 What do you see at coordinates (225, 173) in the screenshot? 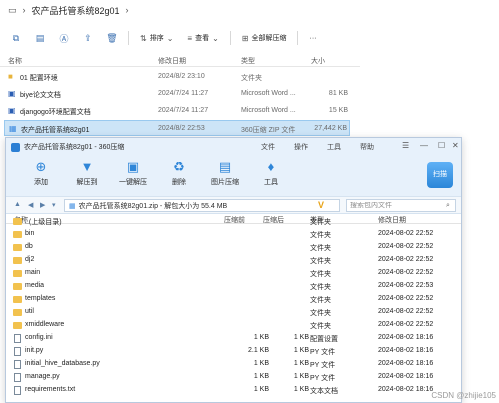
I see `image-compress-button: ▤ 图片压缩` at bounding box center [225, 173].